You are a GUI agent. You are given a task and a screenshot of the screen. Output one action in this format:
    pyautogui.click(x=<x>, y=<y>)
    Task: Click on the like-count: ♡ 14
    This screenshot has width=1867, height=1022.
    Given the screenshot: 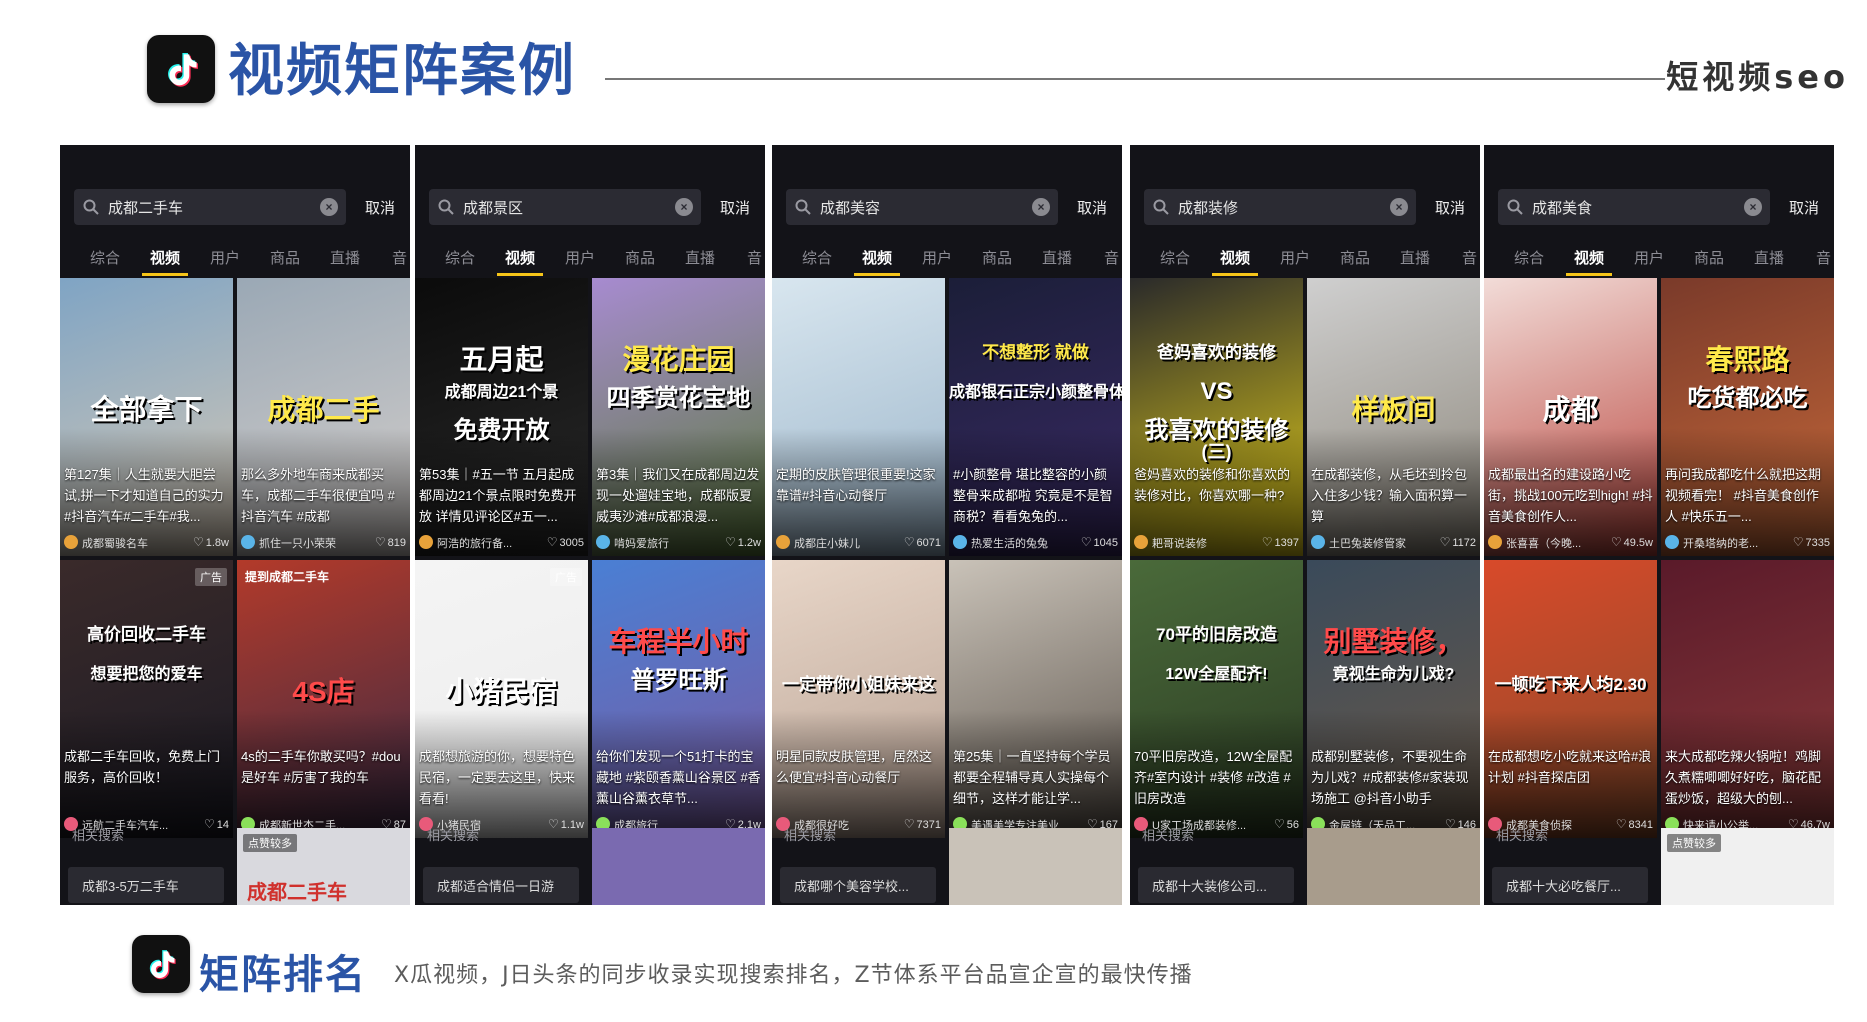 What is the action you would take?
    pyautogui.click(x=216, y=824)
    